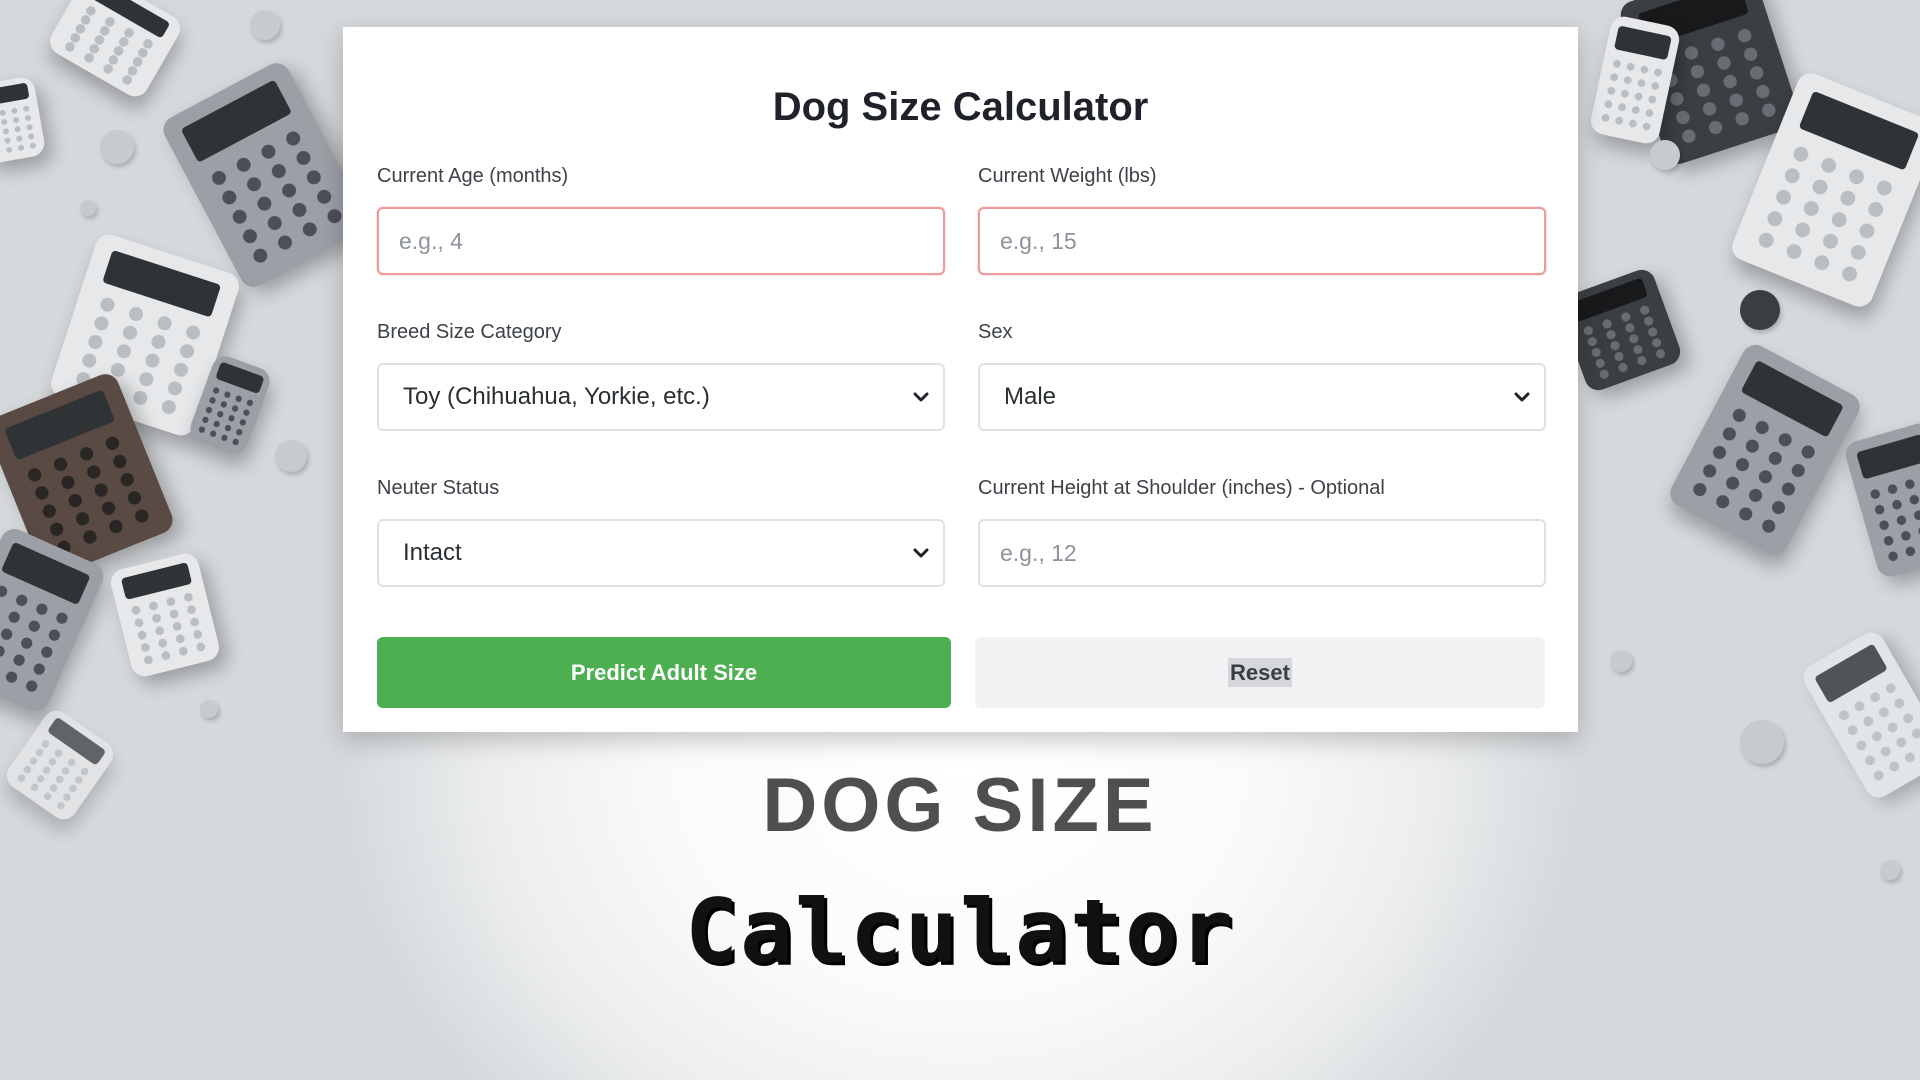  I want to click on predict-button: Predict Adult Size, so click(664, 672).